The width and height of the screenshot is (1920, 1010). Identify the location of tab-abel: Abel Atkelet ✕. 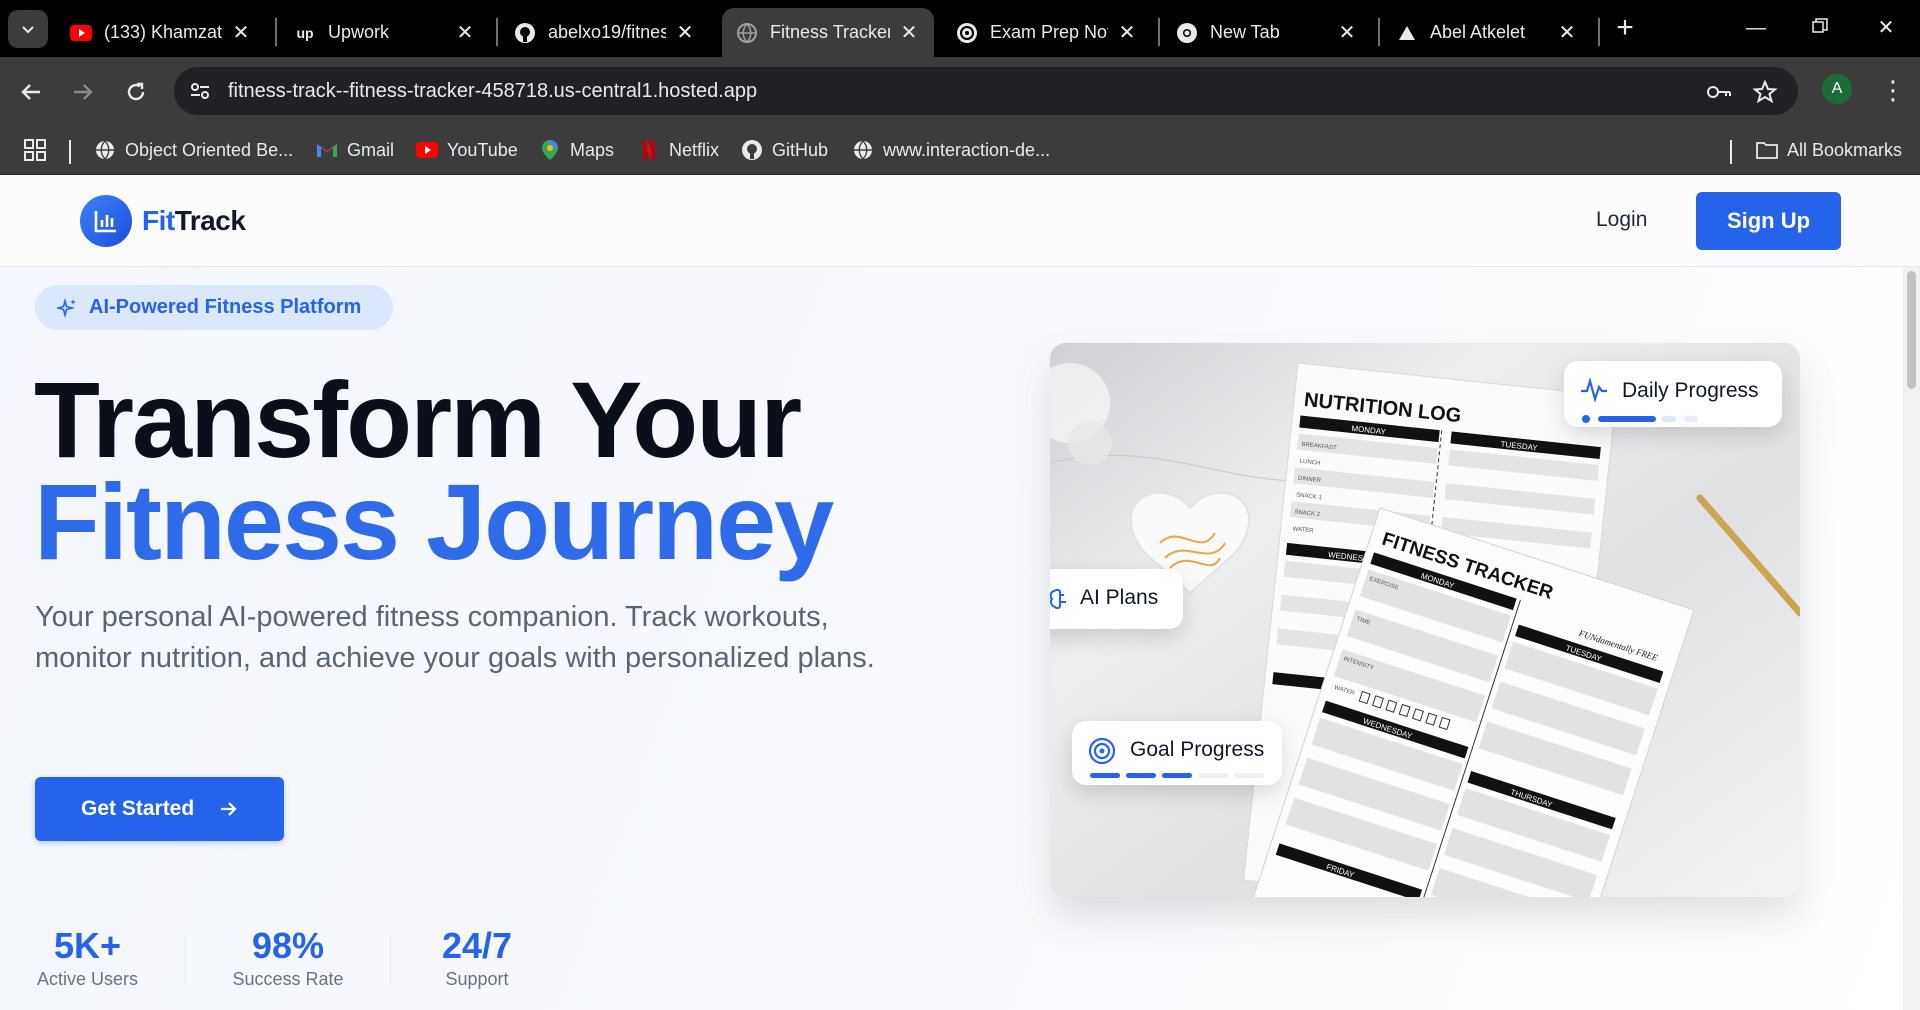
(1487, 32).